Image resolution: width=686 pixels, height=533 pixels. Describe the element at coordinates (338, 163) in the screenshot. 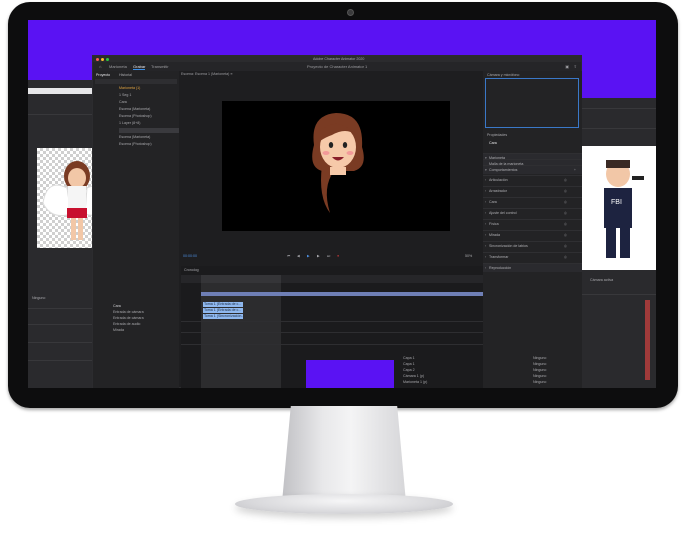

I see `puppet-face-illustration` at that location.